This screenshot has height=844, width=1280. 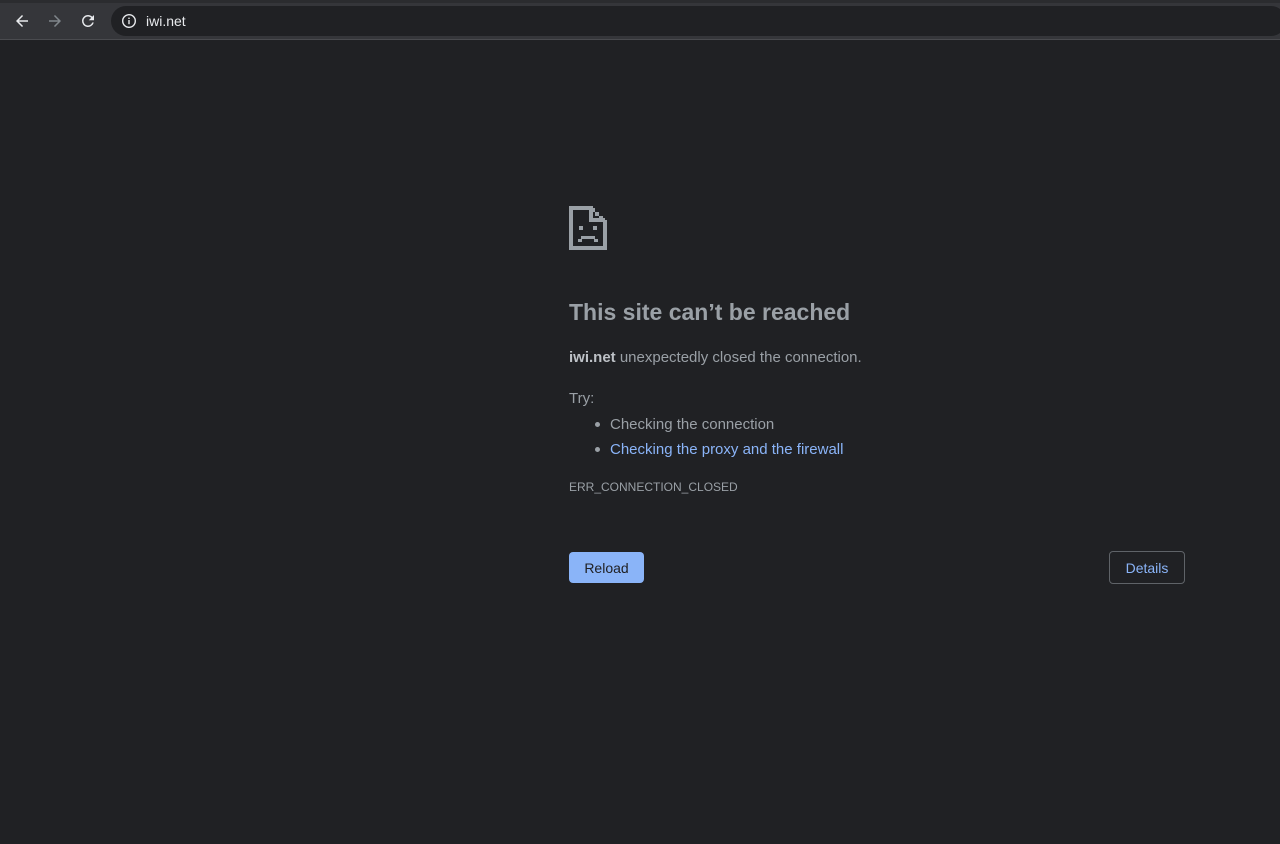 I want to click on suggestion-link-proxy-firewall: Checking the proxy and the firewall, so click(x=706, y=449).